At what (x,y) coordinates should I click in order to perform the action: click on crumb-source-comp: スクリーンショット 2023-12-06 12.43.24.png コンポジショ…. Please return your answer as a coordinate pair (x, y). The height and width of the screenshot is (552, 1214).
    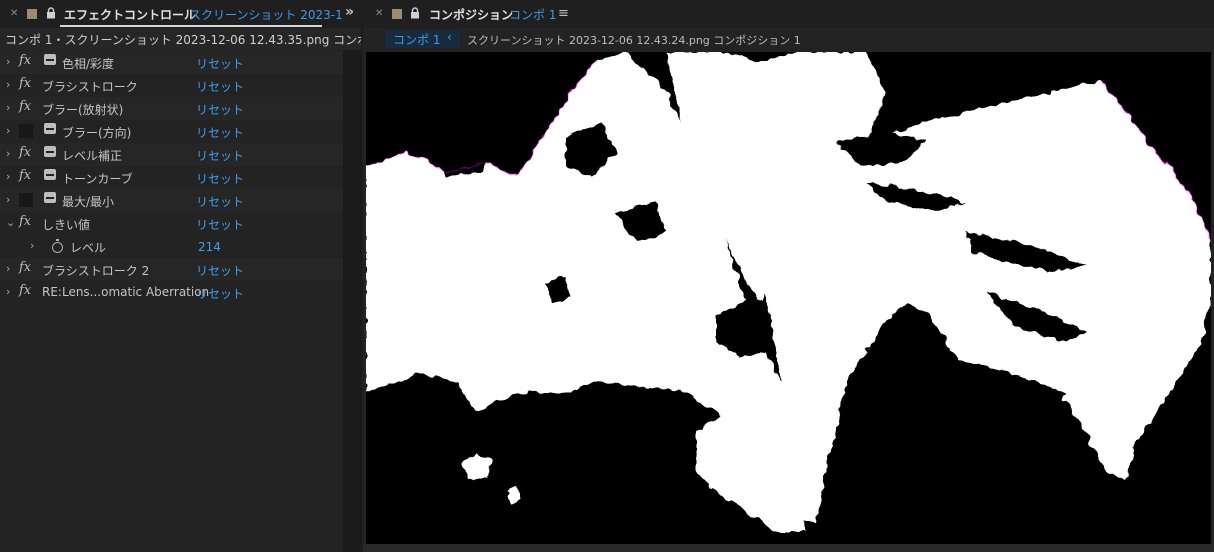
    Looking at the image, I should click on (634, 40).